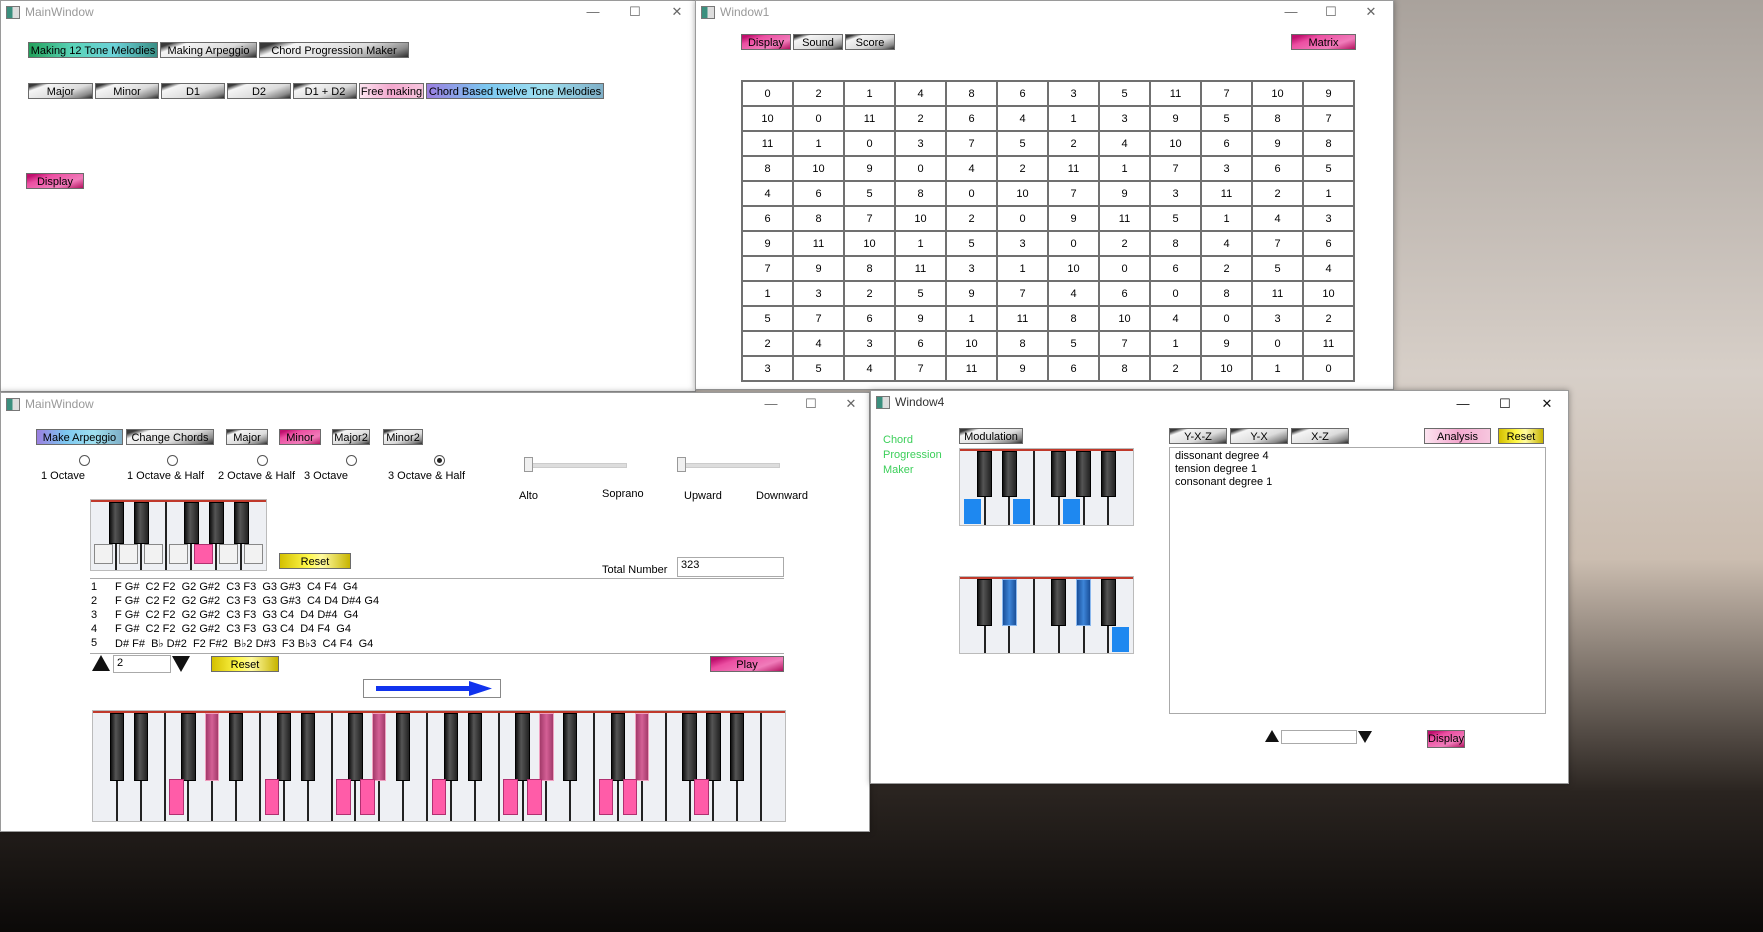 Image resolution: width=1763 pixels, height=932 pixels. I want to click on tab-score: Score, so click(870, 42).